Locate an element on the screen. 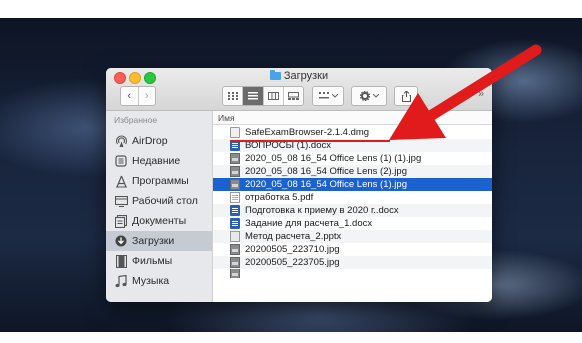 Image resolution: width=582 pixels, height=343 pixels. annotation-arrow is located at coordinates (465, 92).